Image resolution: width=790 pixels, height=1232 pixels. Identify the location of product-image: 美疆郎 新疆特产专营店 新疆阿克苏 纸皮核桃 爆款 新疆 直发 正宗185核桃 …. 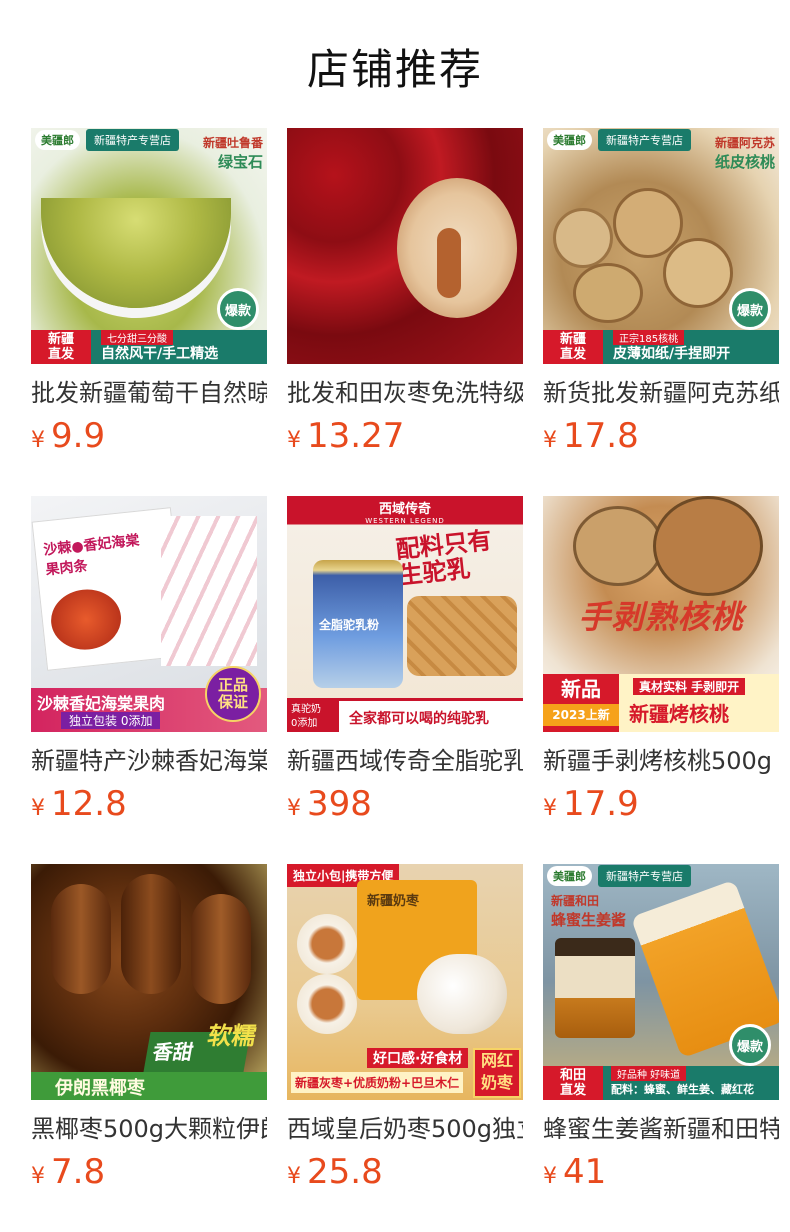
(661, 246).